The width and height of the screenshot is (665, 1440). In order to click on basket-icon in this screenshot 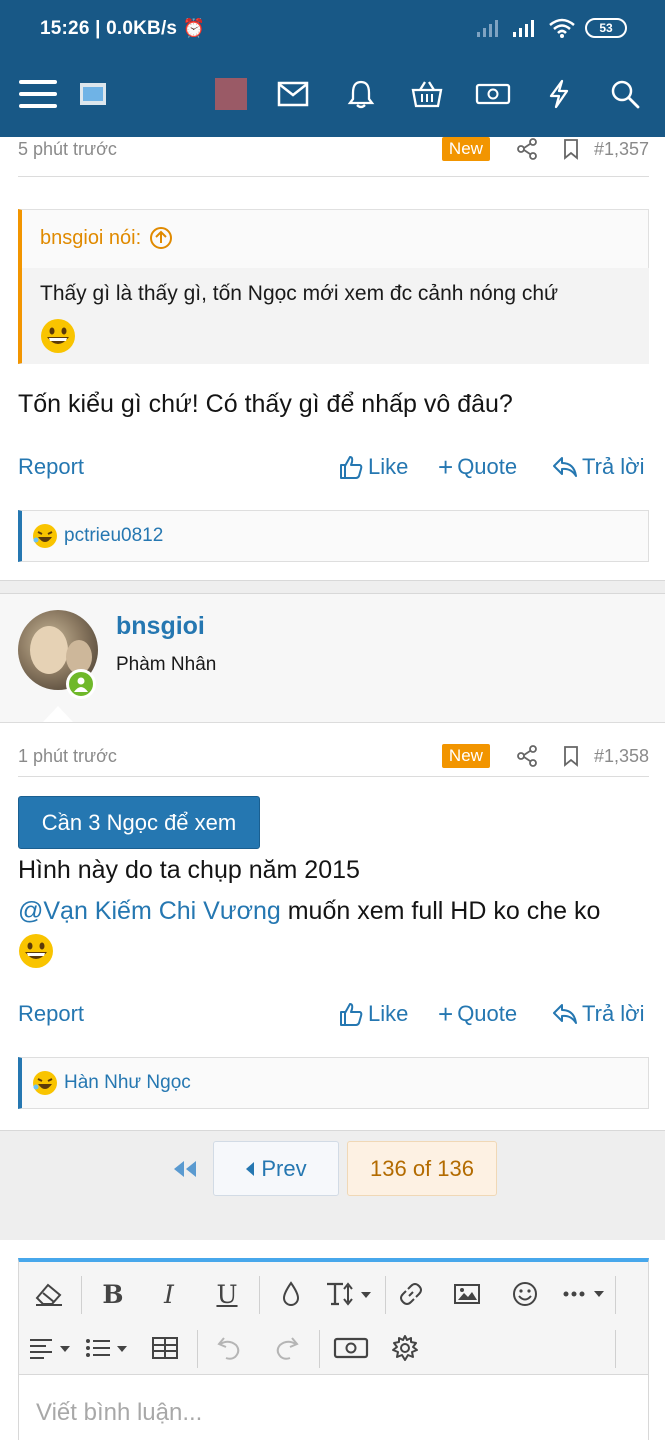, I will do `click(427, 94)`.